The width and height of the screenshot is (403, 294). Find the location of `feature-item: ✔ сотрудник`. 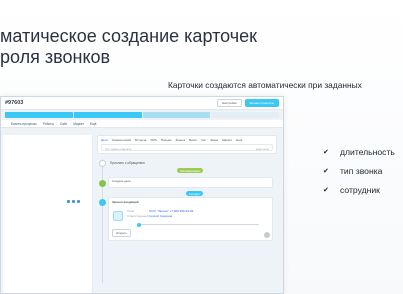

feature-item: ✔ сотрудник is located at coordinates (359, 189).